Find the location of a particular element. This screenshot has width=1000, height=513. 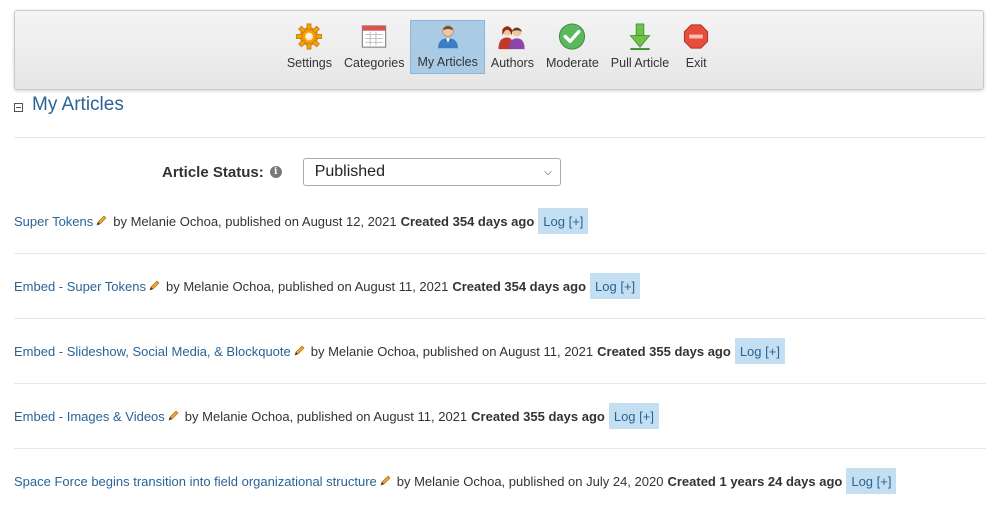

toolbar-categories-label: Categories is located at coordinates (374, 63).